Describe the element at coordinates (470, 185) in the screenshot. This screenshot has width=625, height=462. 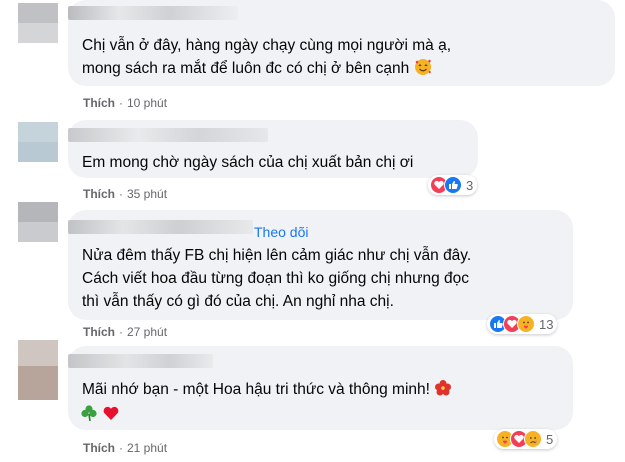
I see `reaction-count: 3` at that location.